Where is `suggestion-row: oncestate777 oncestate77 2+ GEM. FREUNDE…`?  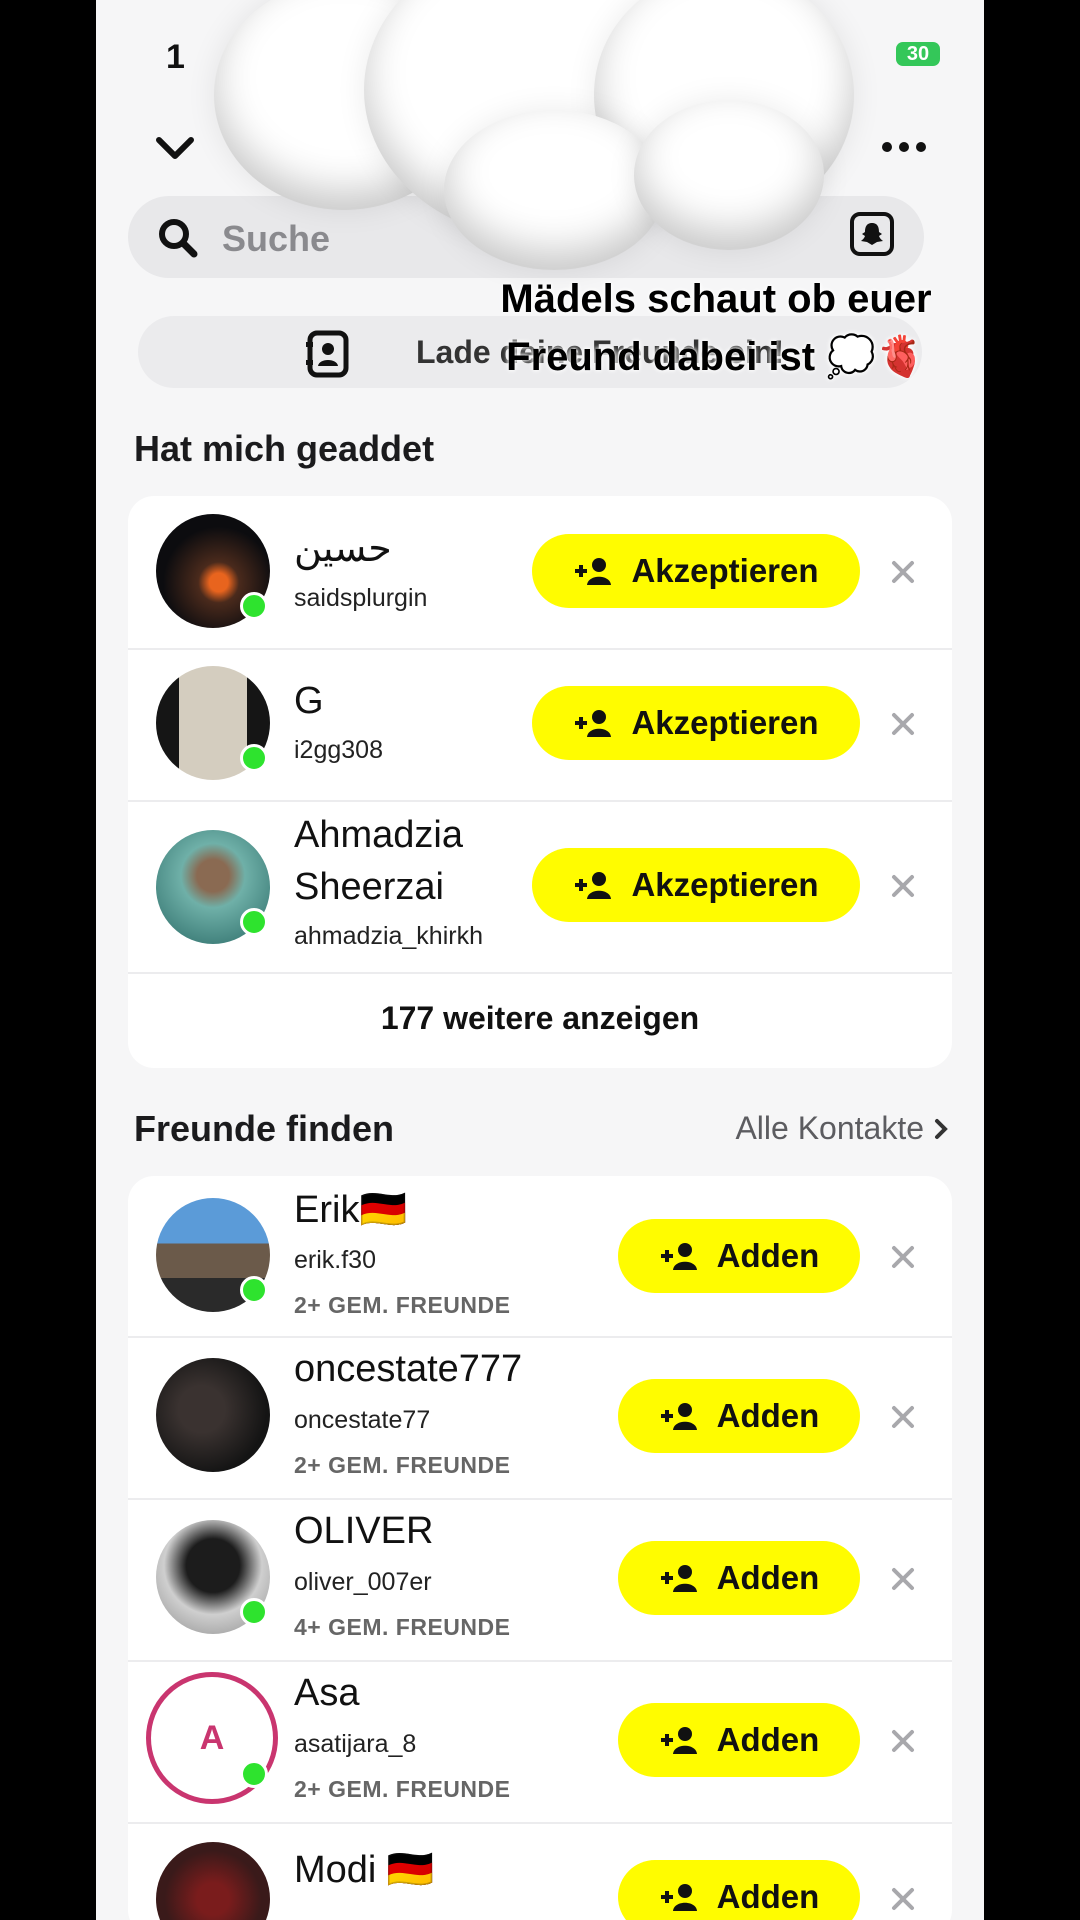
suggestion-row: oncestate777 oncestate77 2+ GEM. FREUNDE… is located at coordinates (540, 1418).